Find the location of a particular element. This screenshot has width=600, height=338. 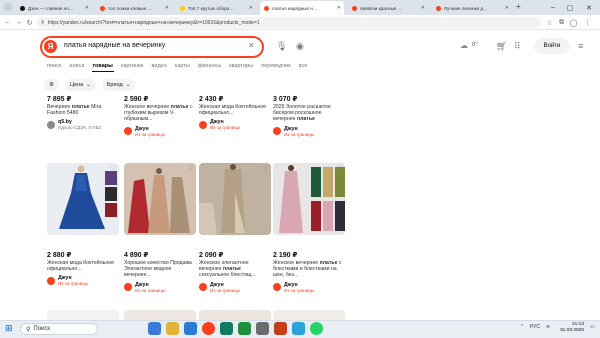

browser-tab-active: платья нарядные на вечер... ✕ is located at coordinates (302, 8).